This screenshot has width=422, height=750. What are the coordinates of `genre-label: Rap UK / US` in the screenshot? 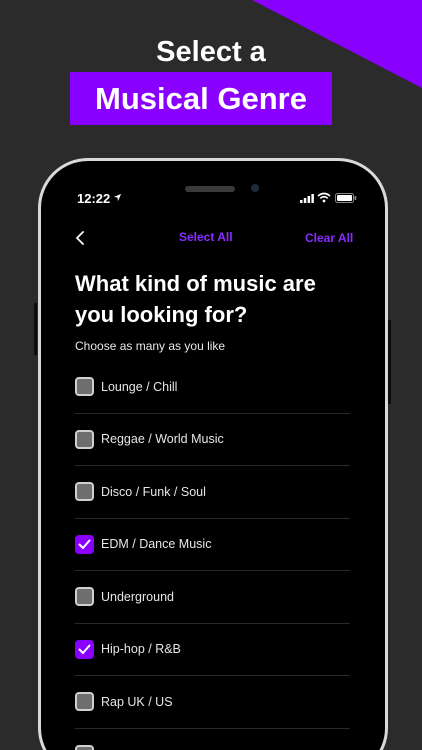 It's located at (137, 701).